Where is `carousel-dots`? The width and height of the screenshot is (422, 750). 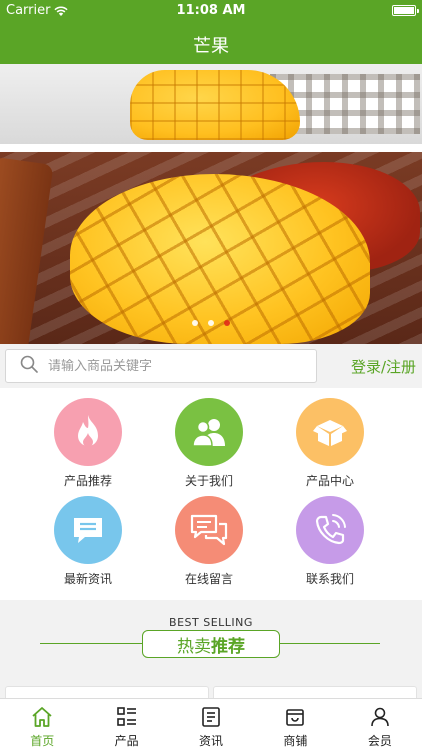
carousel-dots is located at coordinates (211, 323).